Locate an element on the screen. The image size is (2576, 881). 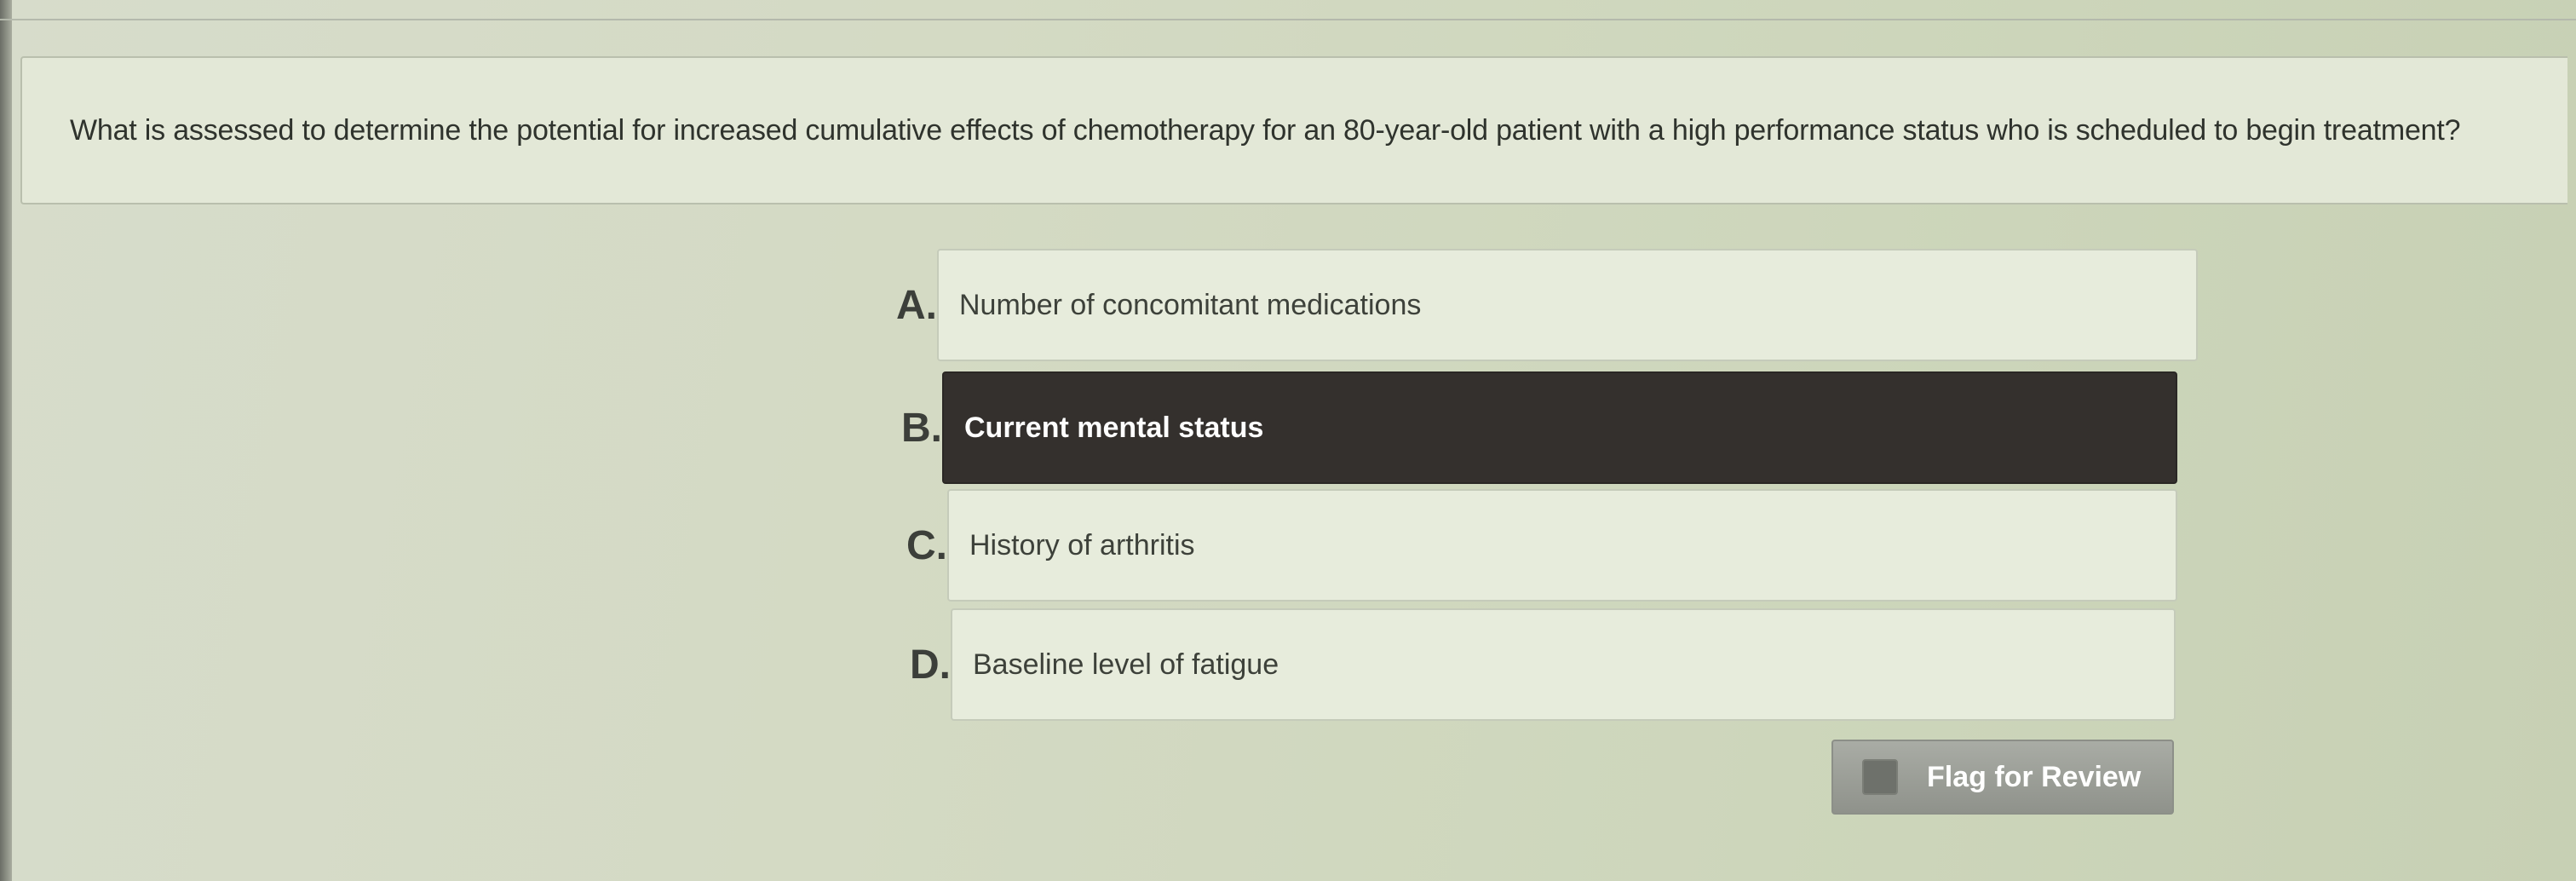
answer-button-c: History of arthritis is located at coordinates (1562, 545).